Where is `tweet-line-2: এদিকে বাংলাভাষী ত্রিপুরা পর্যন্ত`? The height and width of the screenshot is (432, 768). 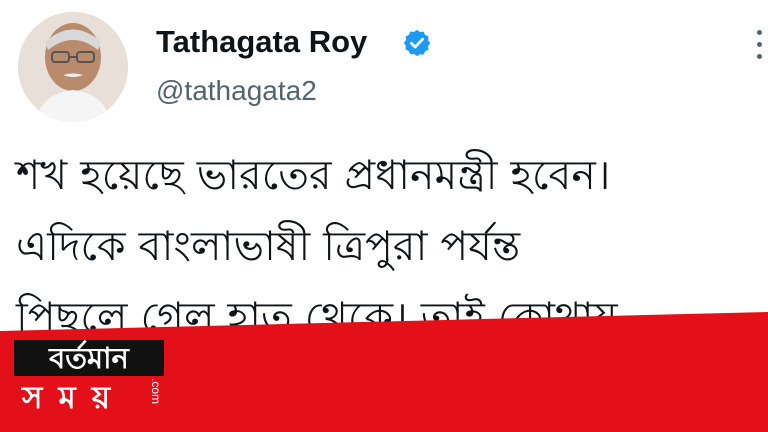
tweet-line-2: এদিকে বাংলাভাষী ত্রিপুরা পর্যন্ত is located at coordinates (268, 246).